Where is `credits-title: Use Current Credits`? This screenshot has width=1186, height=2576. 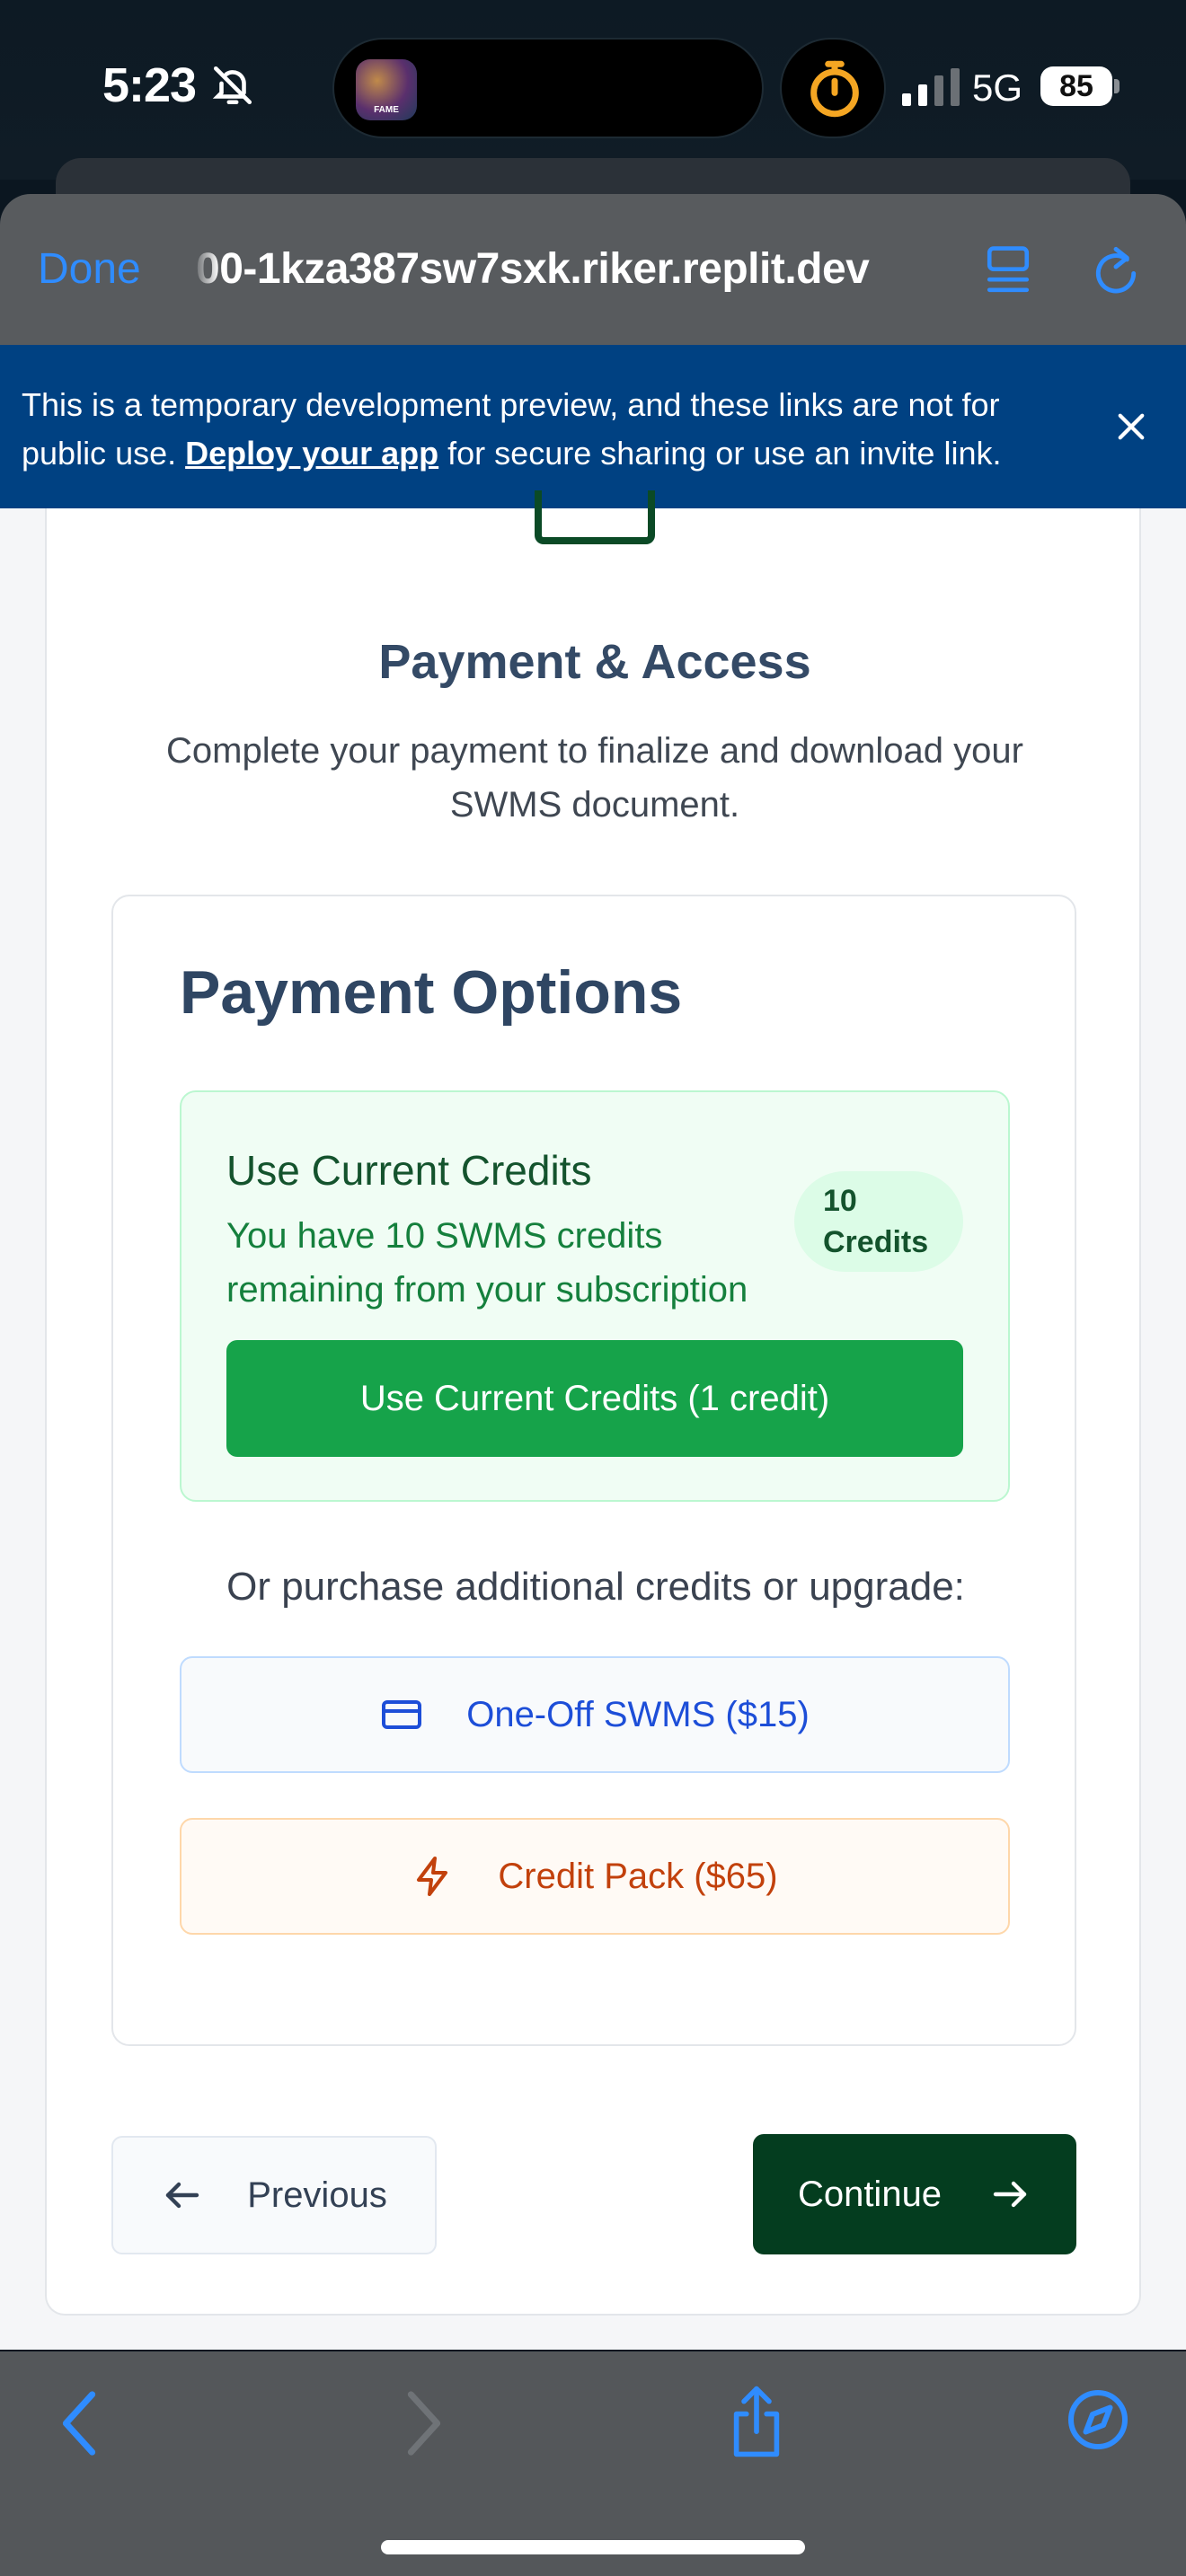 credits-title: Use Current Credits is located at coordinates (409, 1170).